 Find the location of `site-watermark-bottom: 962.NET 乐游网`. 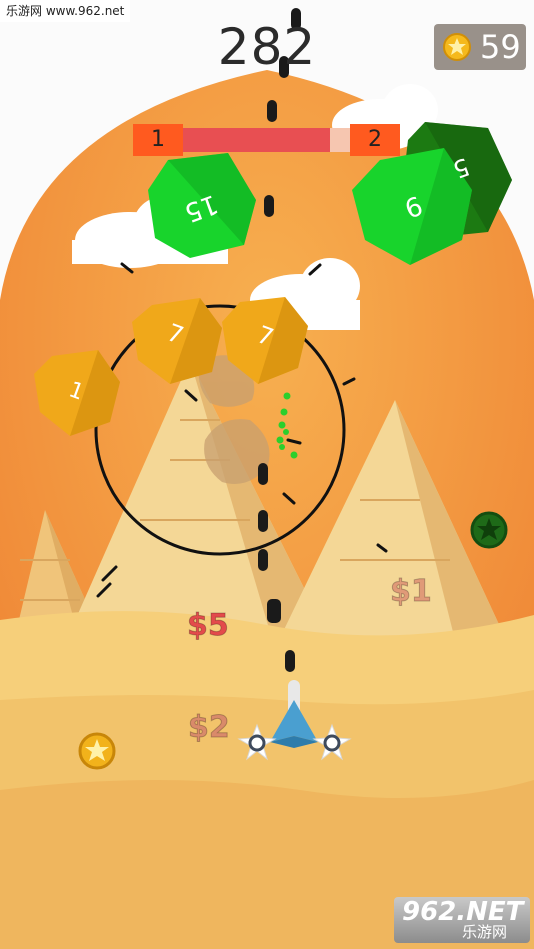

site-watermark-bottom: 962.NET 乐游网 is located at coordinates (462, 920).